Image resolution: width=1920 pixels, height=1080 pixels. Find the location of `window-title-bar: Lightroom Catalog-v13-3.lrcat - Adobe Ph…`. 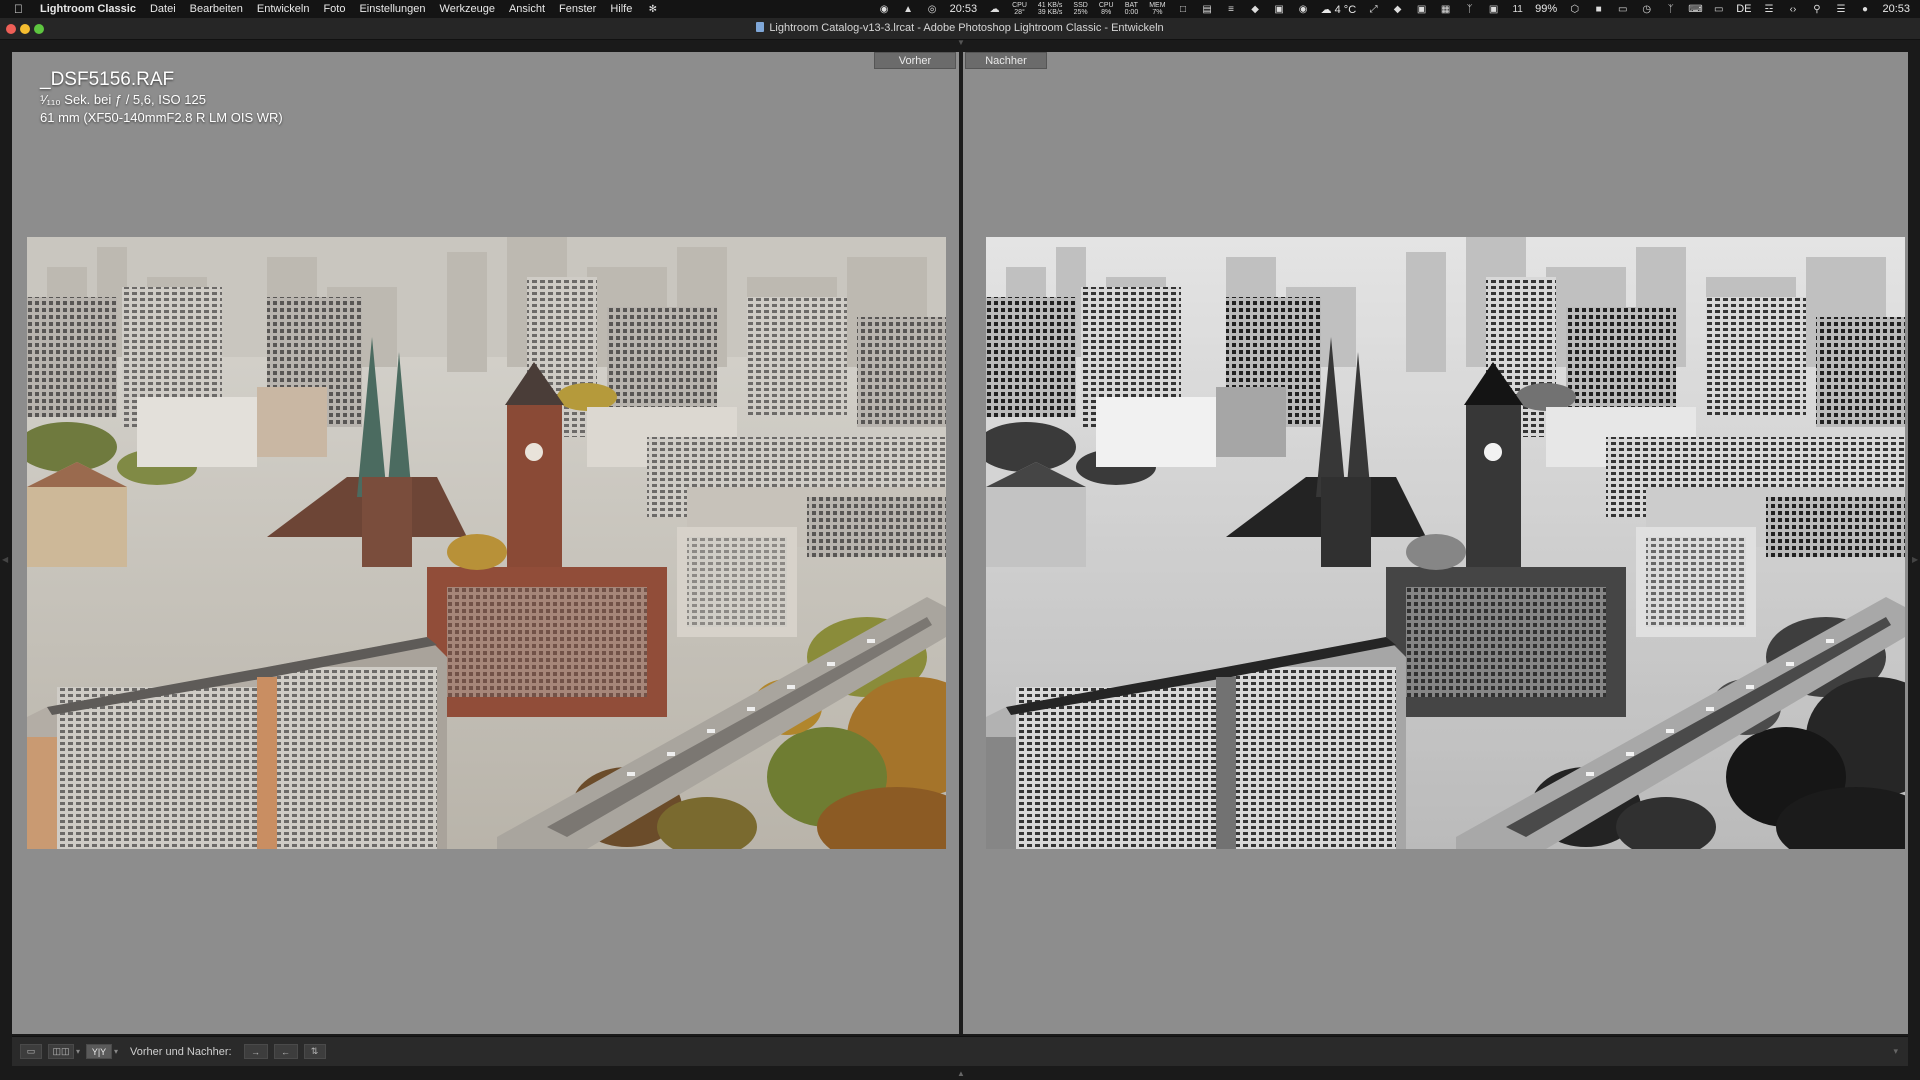

window-title-bar: Lightroom Catalog-v13-3.lrcat - Adobe Ph… is located at coordinates (960, 29).